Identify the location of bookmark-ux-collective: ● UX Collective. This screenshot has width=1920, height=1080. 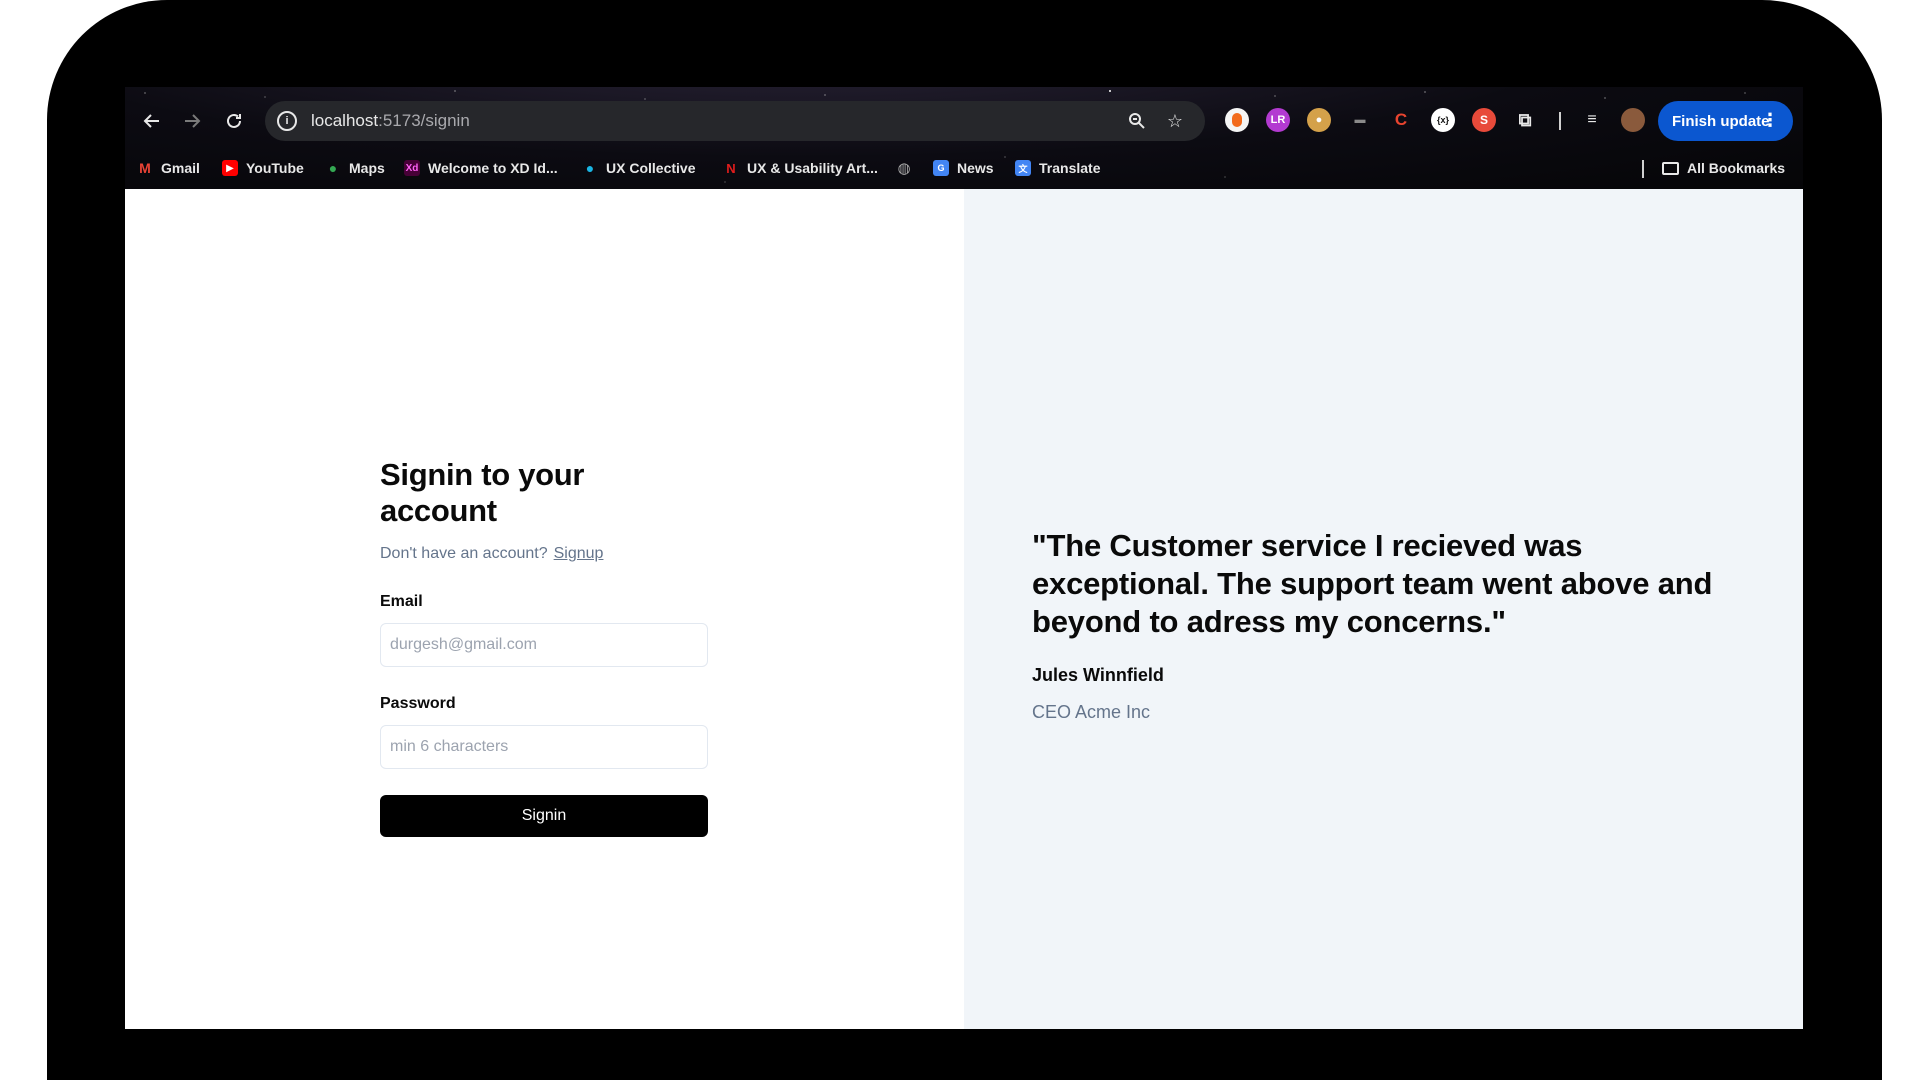
(639, 168).